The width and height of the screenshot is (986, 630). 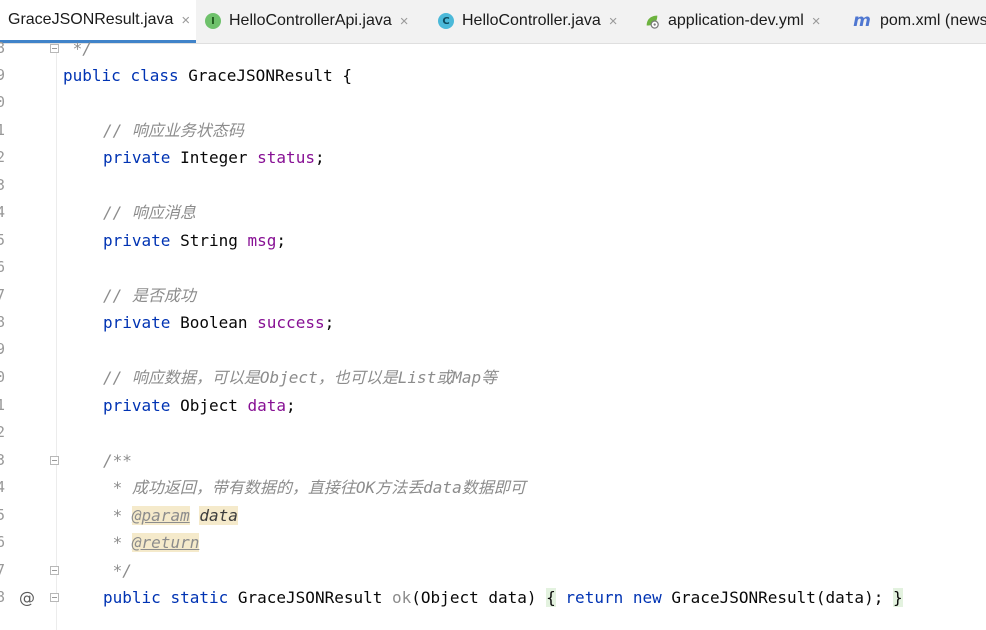 What do you see at coordinates (165, 542) in the screenshot?
I see `javadoc-tag: @return` at bounding box center [165, 542].